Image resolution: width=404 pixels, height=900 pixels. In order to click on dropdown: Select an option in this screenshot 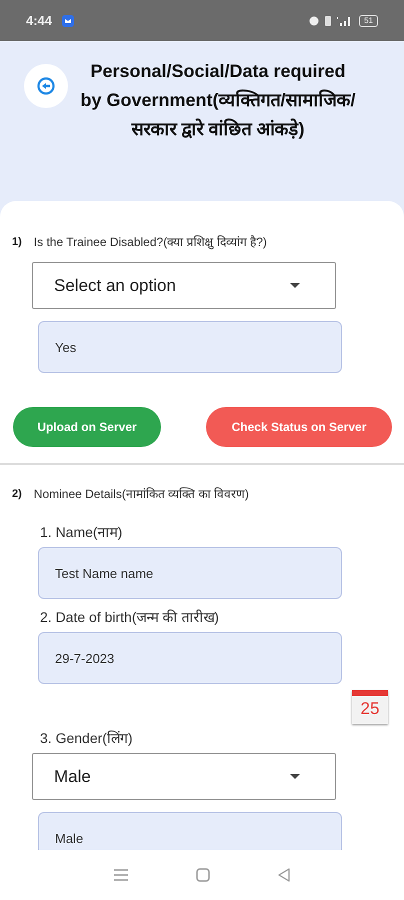, I will do `click(184, 285)`.